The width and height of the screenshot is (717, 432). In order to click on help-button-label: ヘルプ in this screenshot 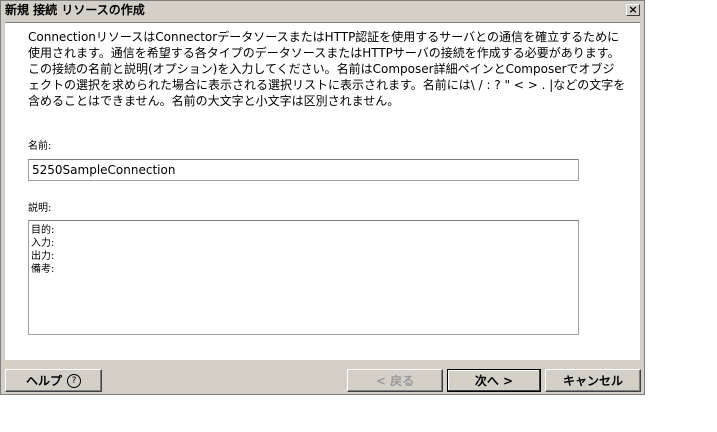, I will do `click(43, 381)`.